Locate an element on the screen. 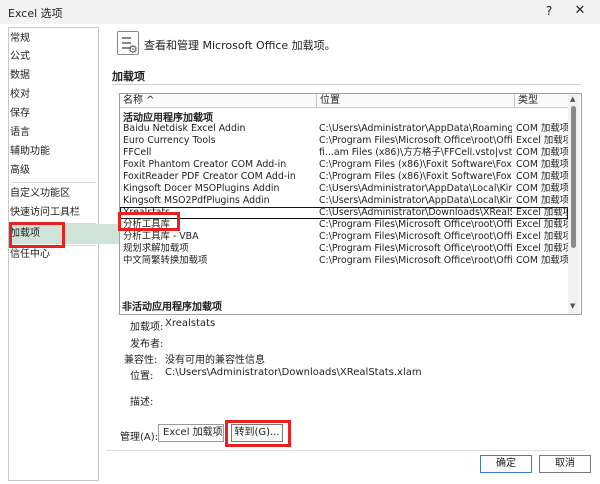  title-bar: Excel 选项 ? ✕ is located at coordinates (300, 12).